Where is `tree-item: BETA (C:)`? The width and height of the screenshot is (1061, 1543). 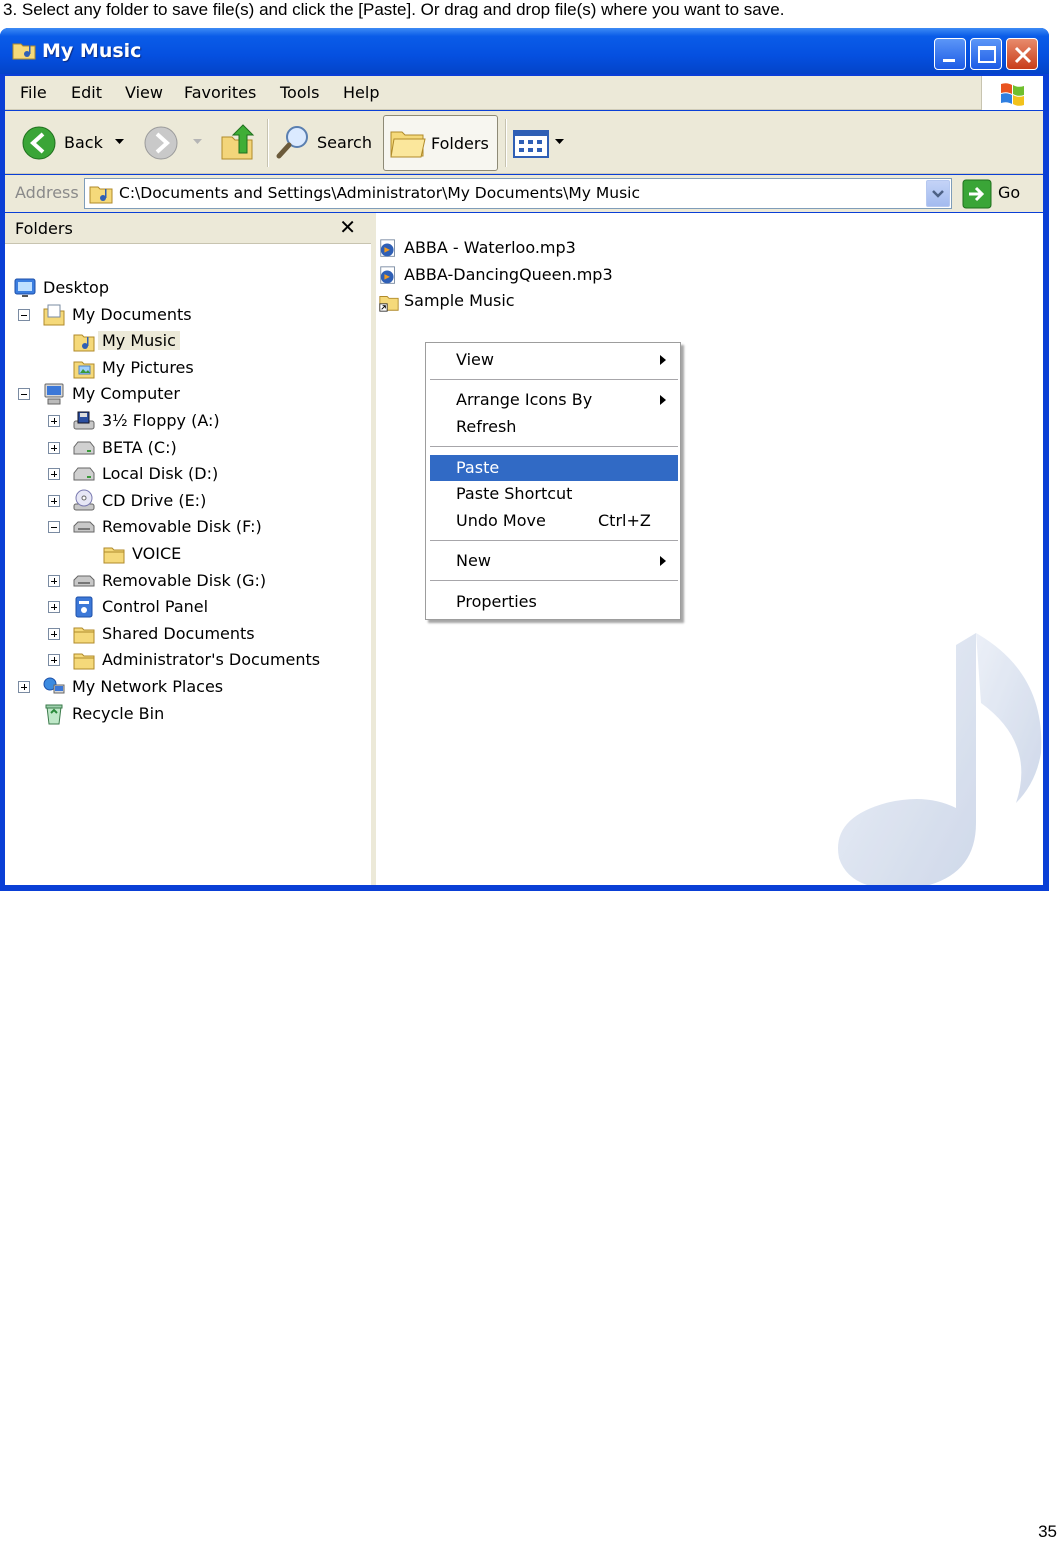
tree-item: BETA (C:) is located at coordinates (213, 449).